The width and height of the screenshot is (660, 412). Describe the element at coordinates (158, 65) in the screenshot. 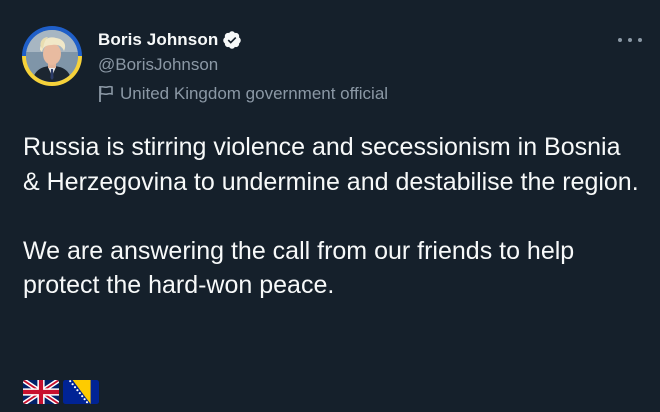

I see `user-handle: @BorisJohnson` at that location.